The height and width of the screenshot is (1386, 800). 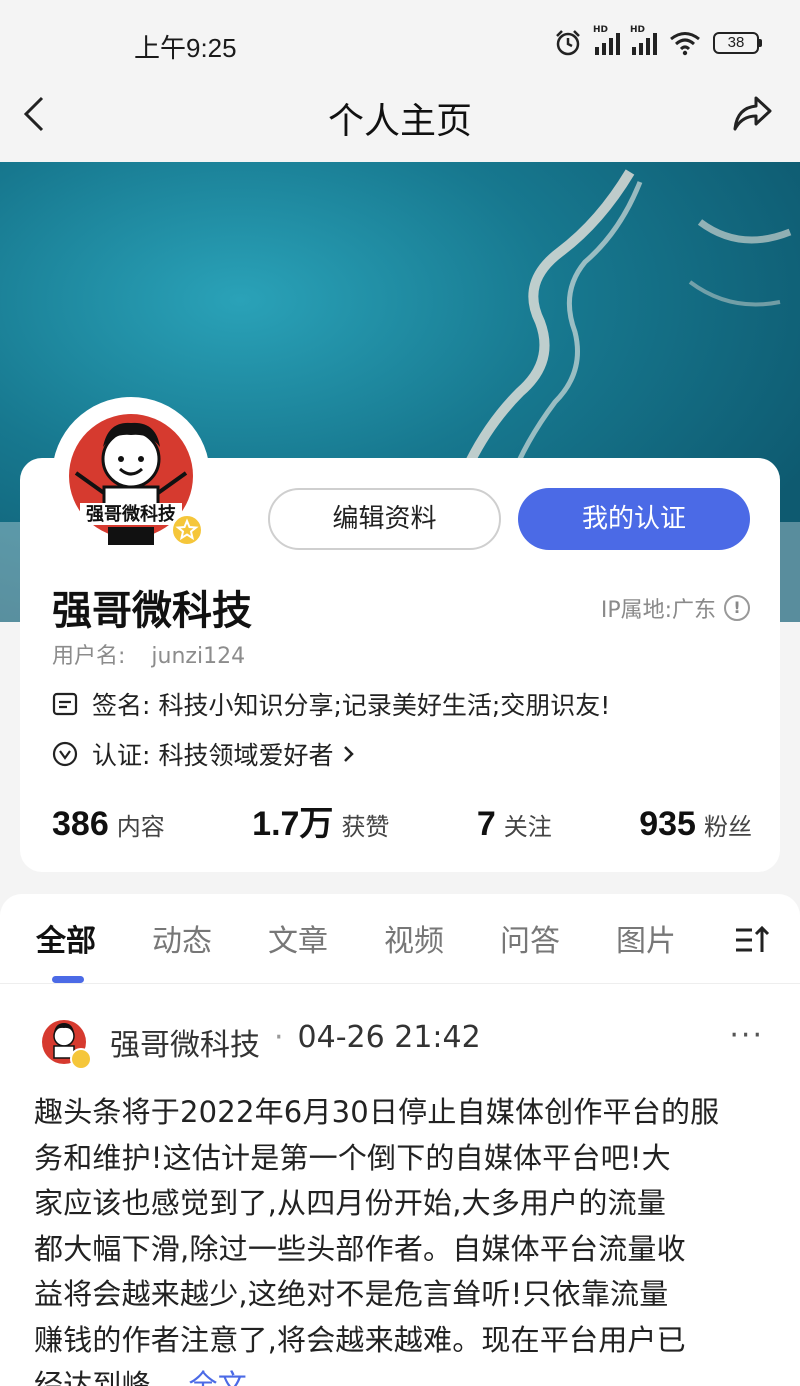 I want to click on battery-icon: 38, so click(x=737, y=43).